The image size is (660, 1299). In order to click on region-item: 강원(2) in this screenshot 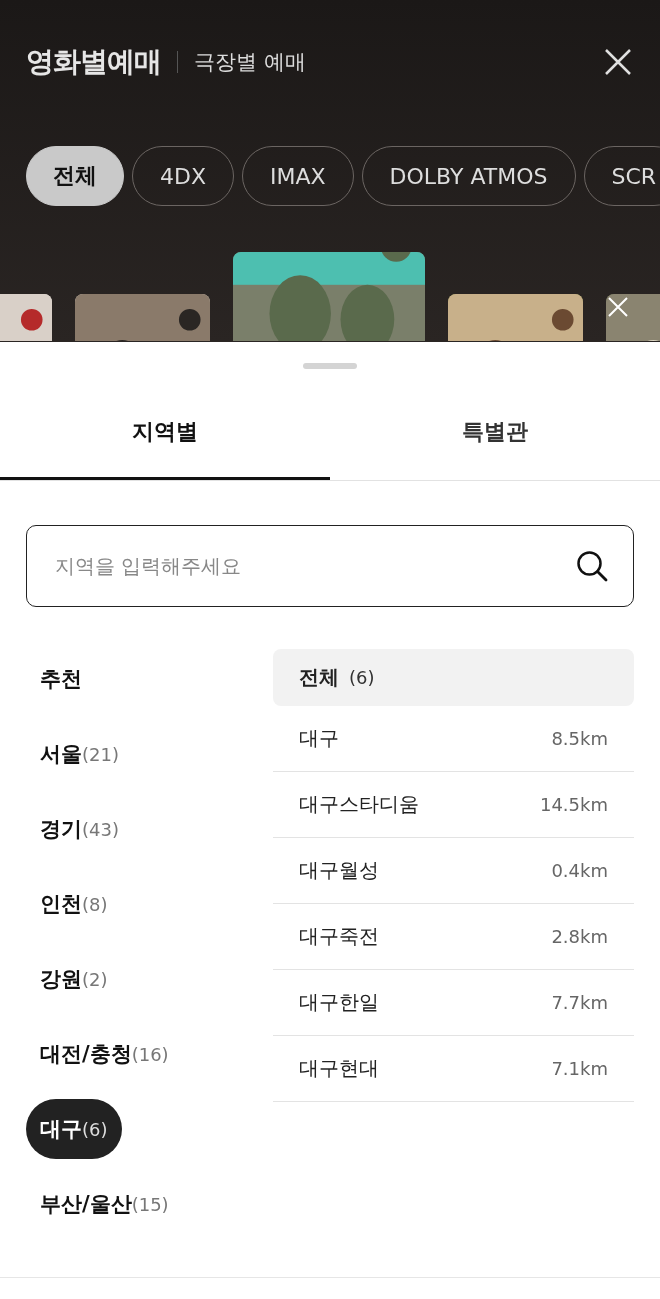, I will do `click(74, 979)`.